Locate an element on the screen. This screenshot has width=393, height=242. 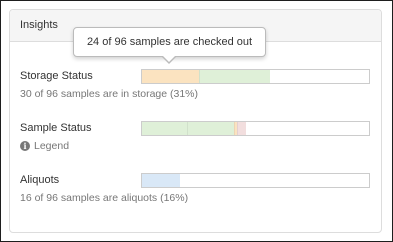
bar-segment-in-storage is located at coordinates (234, 76).